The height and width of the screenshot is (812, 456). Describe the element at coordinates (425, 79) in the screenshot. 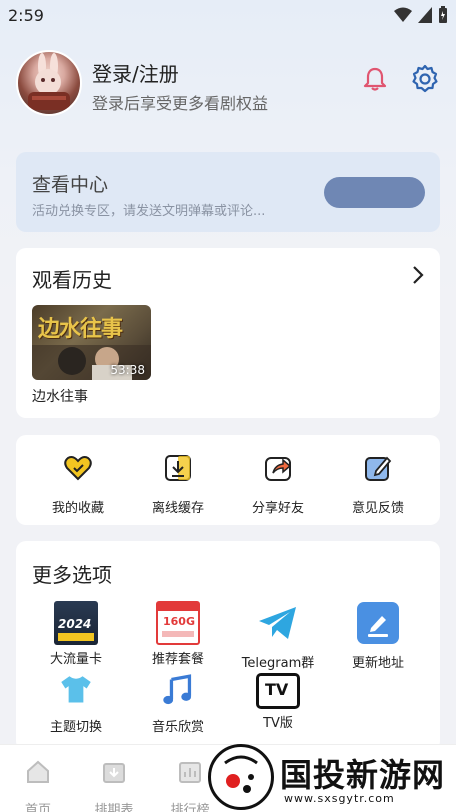

I see `gear-icon` at that location.